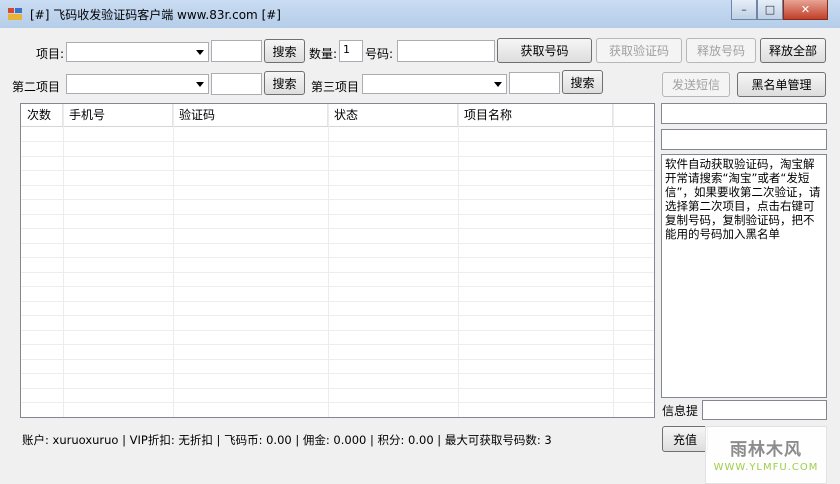  What do you see at coordinates (118, 115) in the screenshot?
I see `column-phone: 手机号` at bounding box center [118, 115].